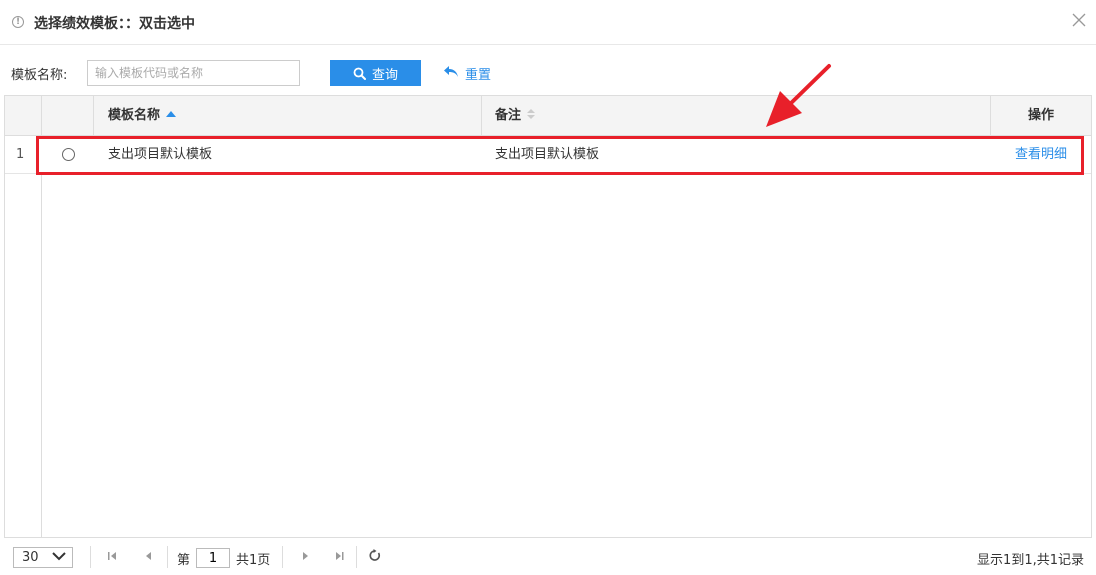  Describe the element at coordinates (1040, 115) in the screenshot. I see `header-action: 操作` at that location.